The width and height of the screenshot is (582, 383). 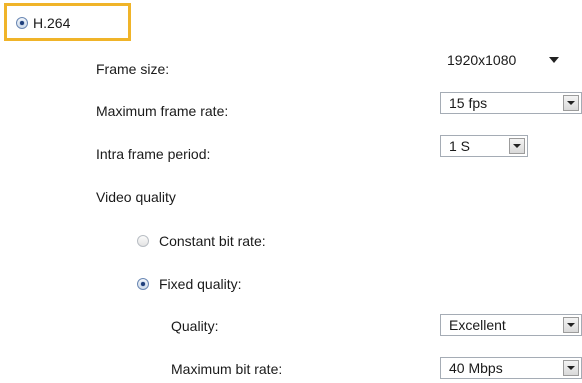 I want to click on video-quality-heading: Video quality, so click(x=136, y=197).